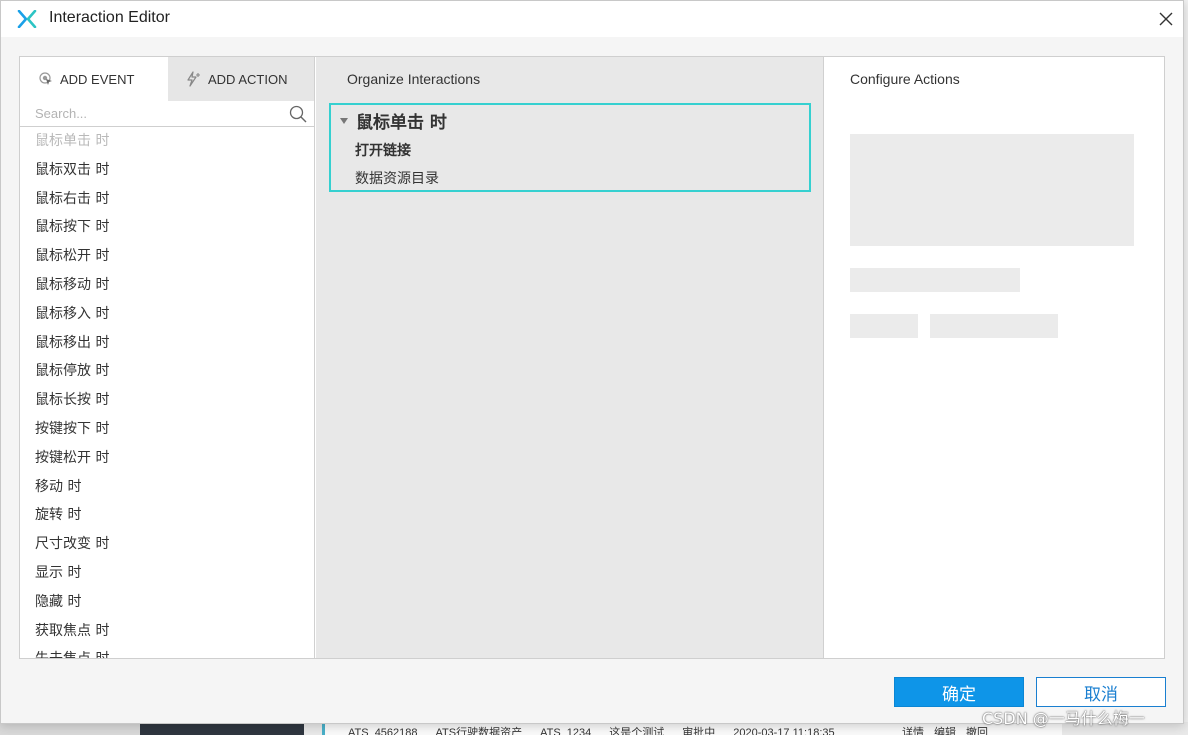 Image resolution: width=1188 pixels, height=735 pixels. Describe the element at coordinates (945, 731) in the screenshot. I see `background-edit-link: 编辑` at that location.